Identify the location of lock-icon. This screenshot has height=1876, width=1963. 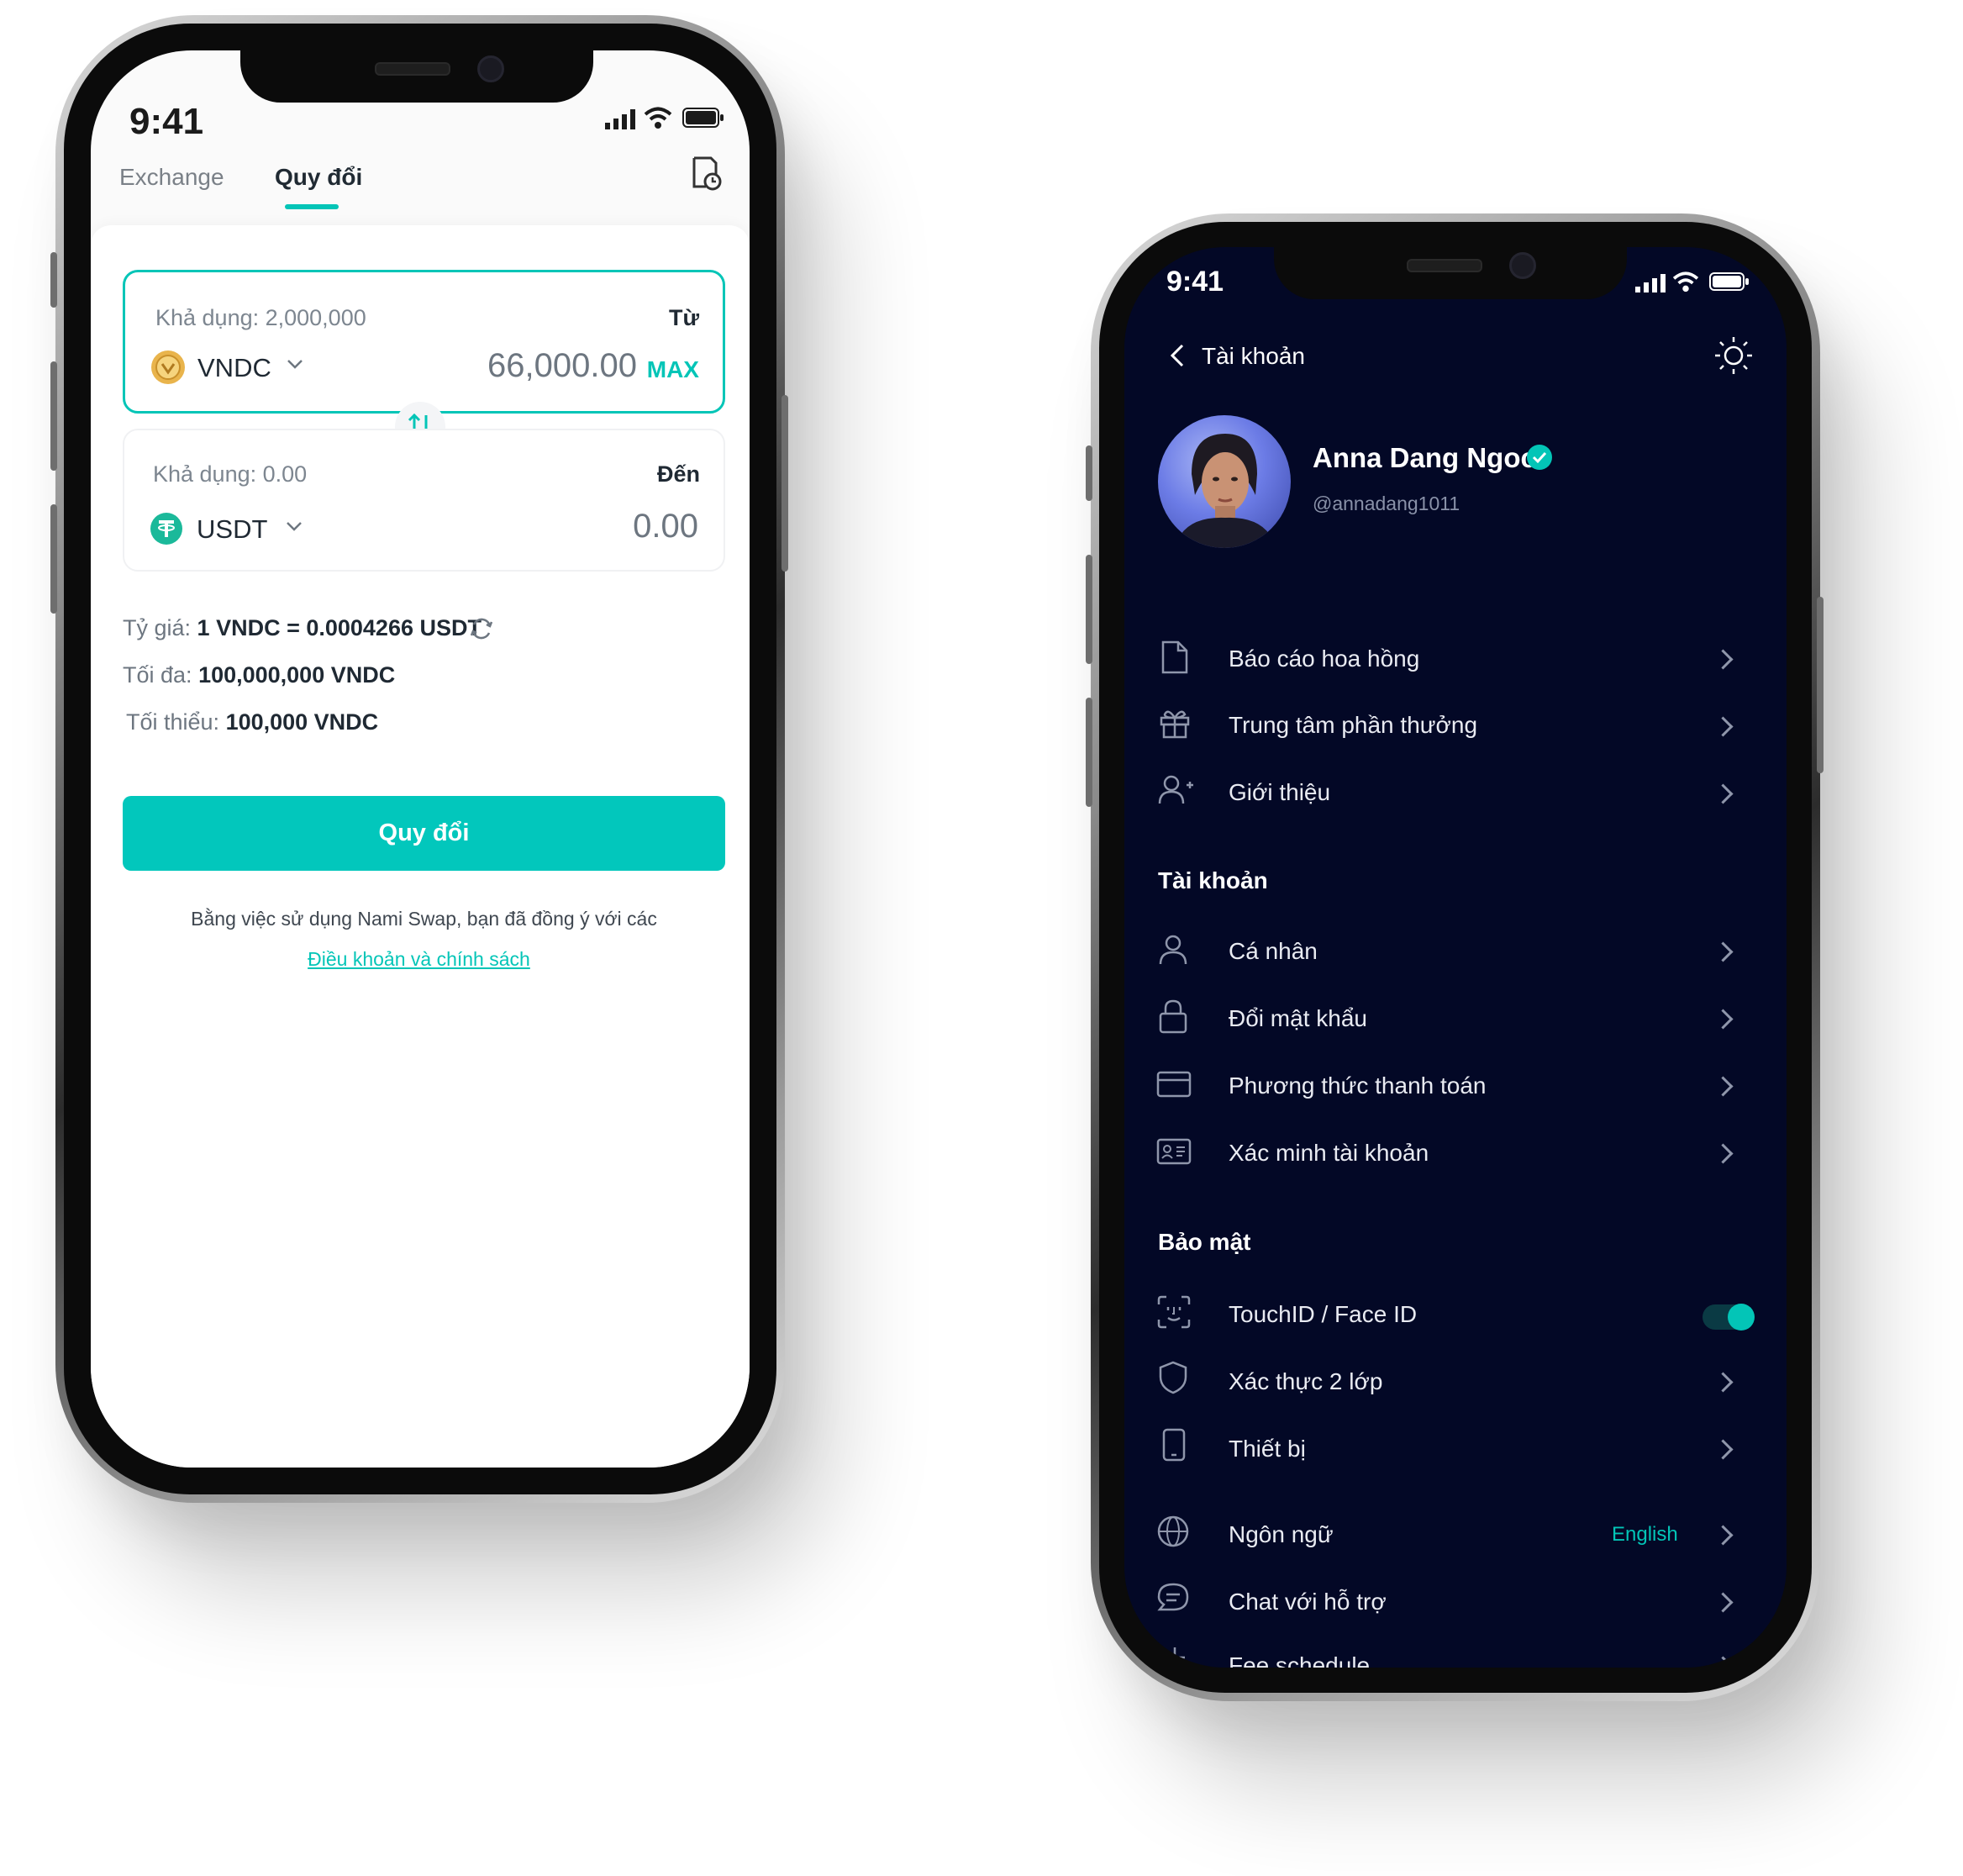
(1173, 1016).